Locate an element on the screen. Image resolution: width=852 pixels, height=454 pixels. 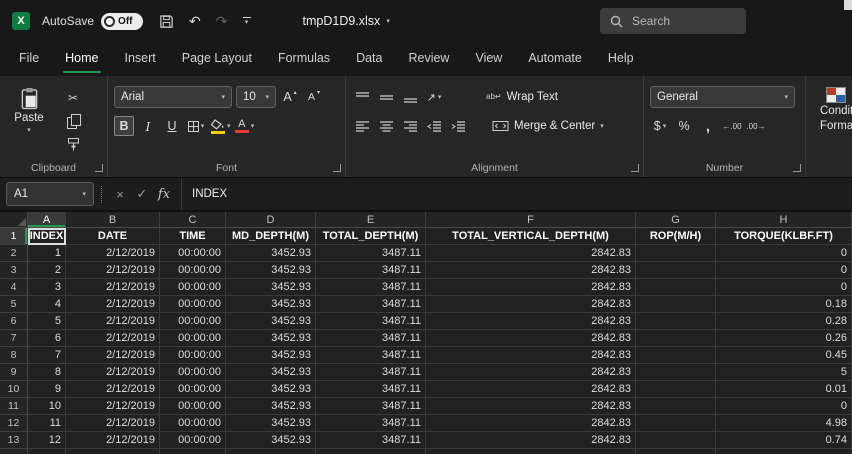
name-box: A1 ▾ is located at coordinates (50, 194).